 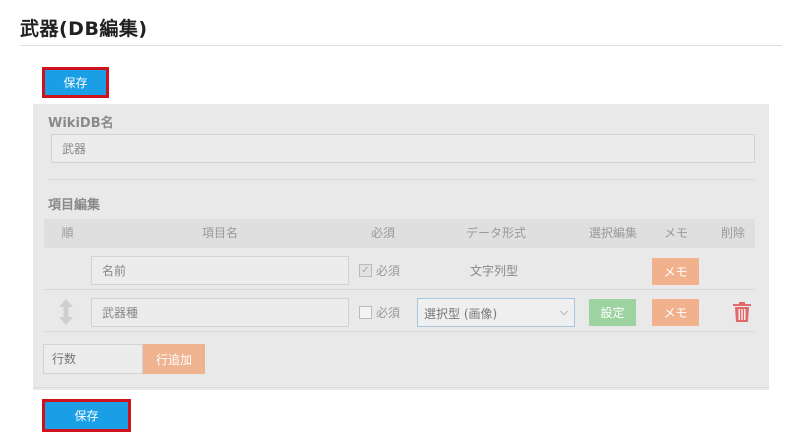 What do you see at coordinates (399, 233) in the screenshot?
I see `fields-table-header: 順 項目名 必須 データ形式 選択編集 メモ 削除` at bounding box center [399, 233].